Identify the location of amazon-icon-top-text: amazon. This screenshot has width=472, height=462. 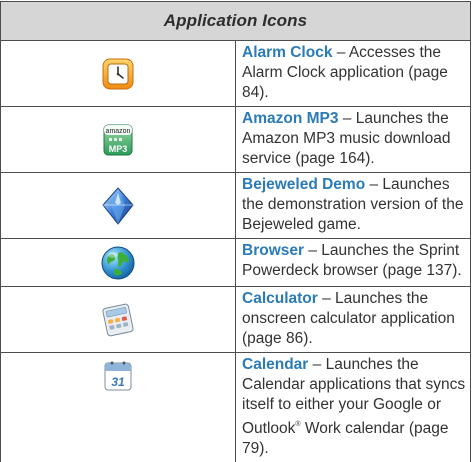
(118, 131).